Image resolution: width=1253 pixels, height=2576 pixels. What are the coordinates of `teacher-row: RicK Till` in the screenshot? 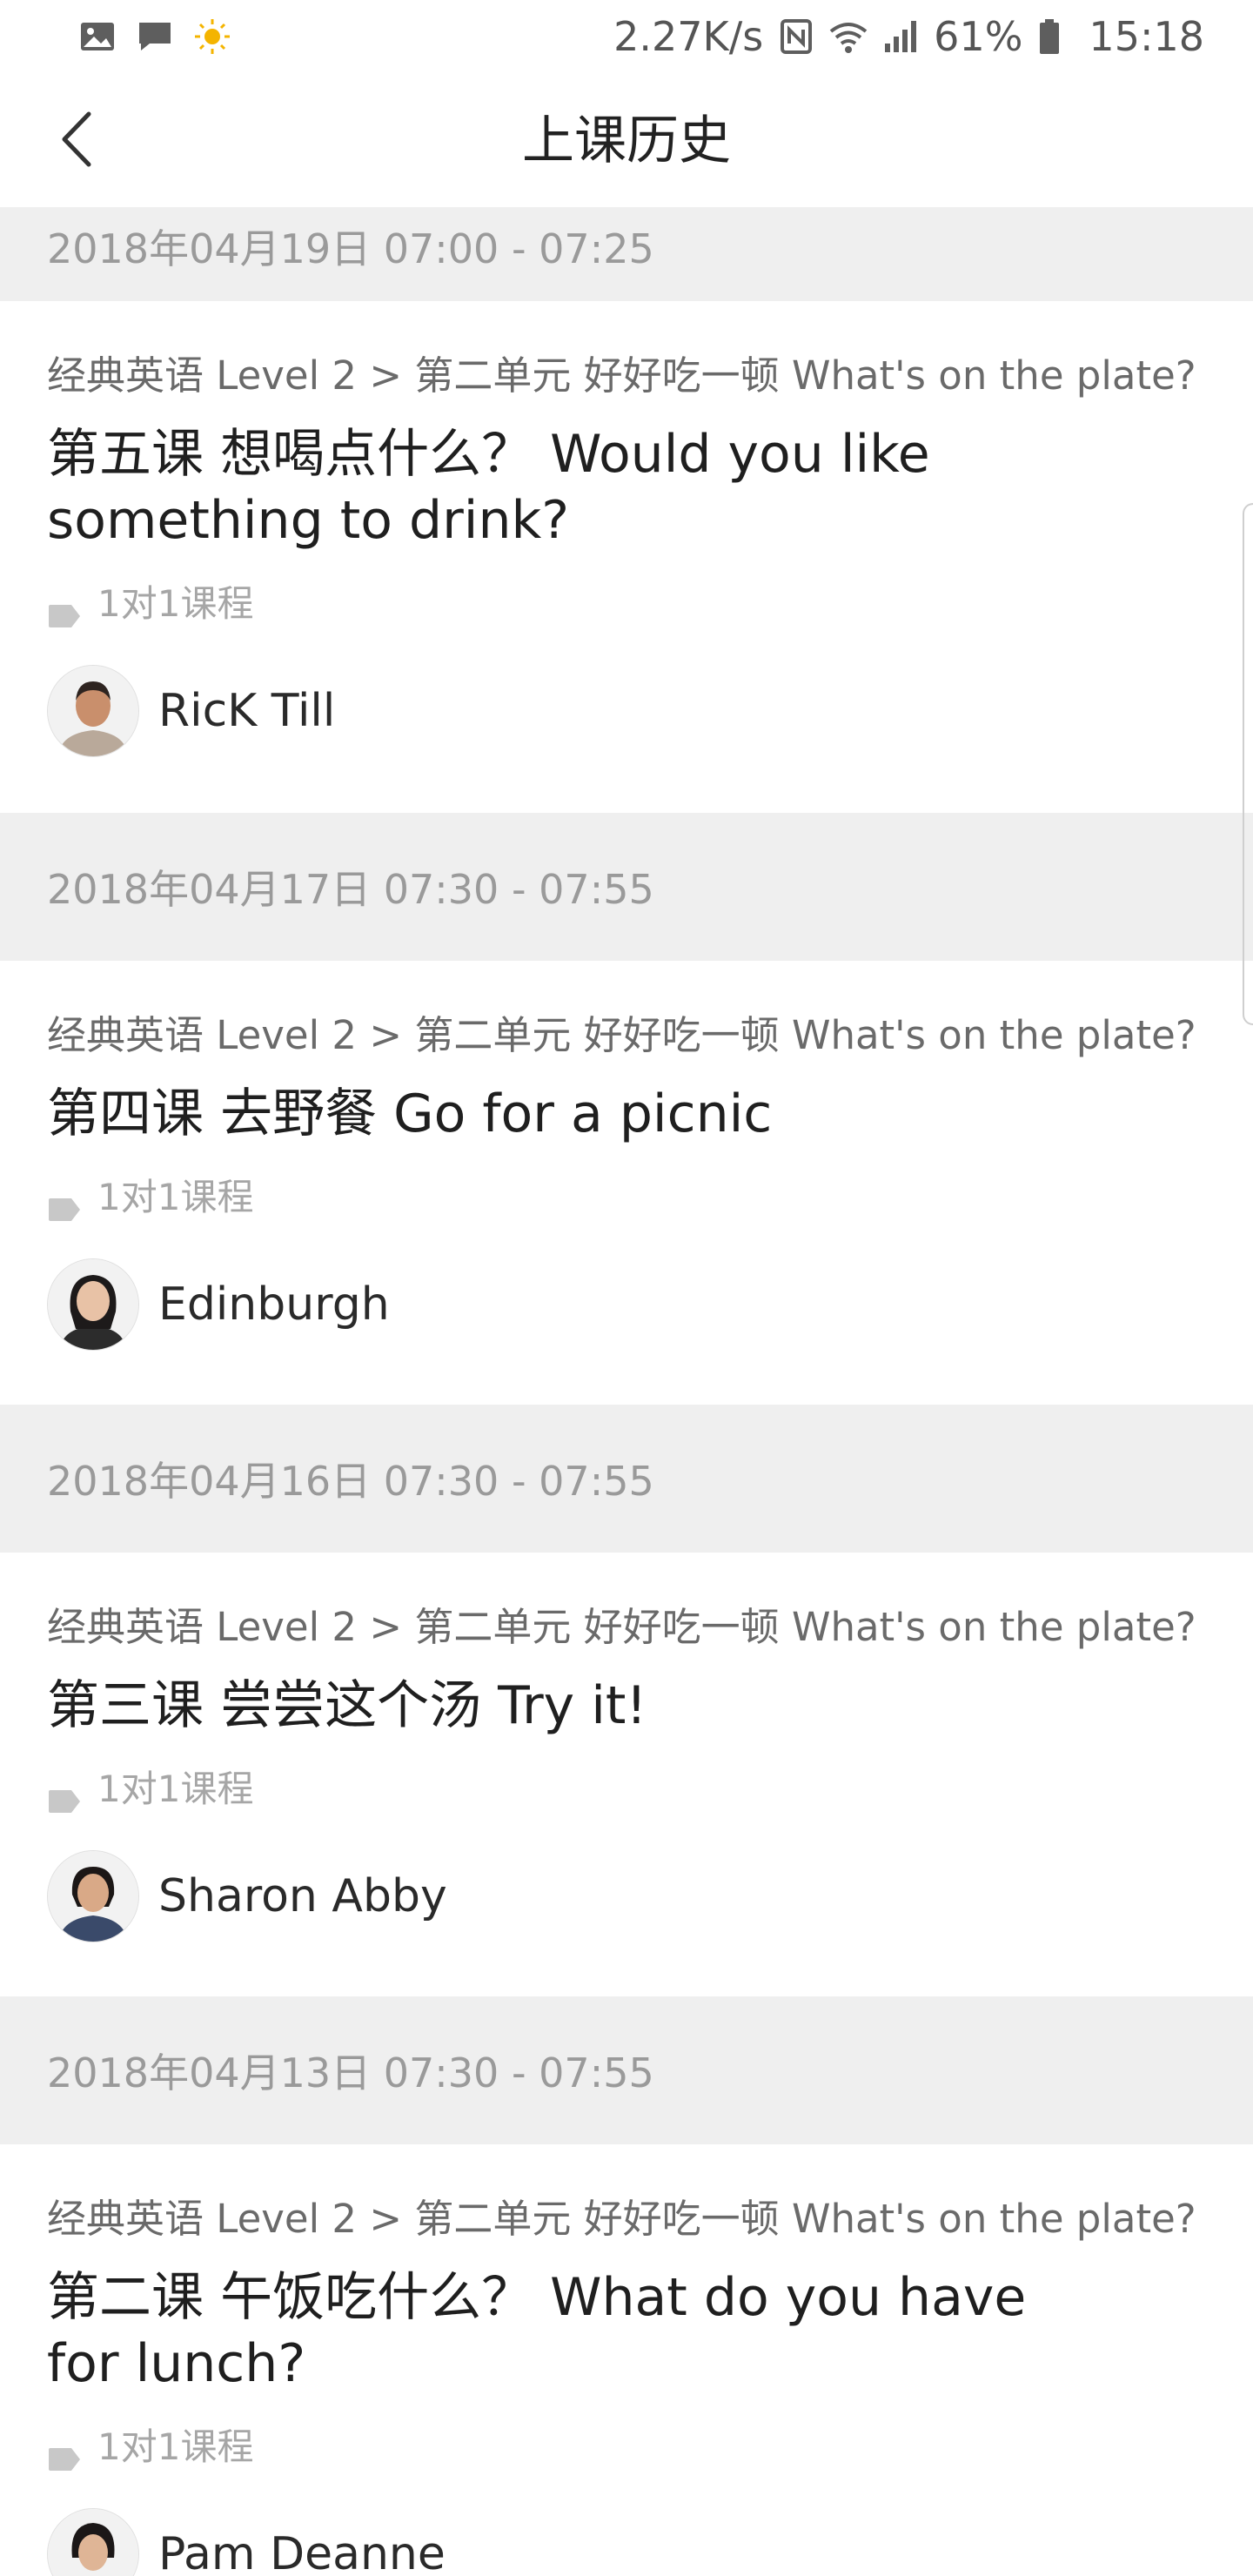 It's located at (626, 726).